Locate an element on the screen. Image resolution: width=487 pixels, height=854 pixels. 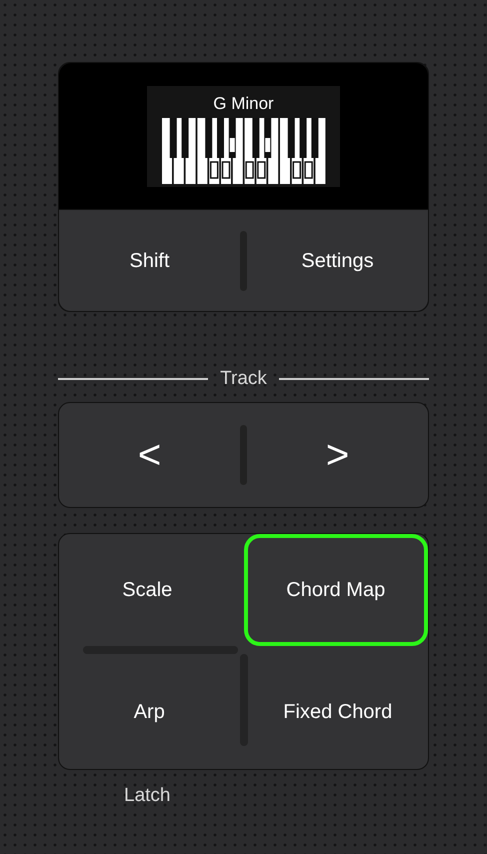
mode-button: Scale is located at coordinates (147, 590).